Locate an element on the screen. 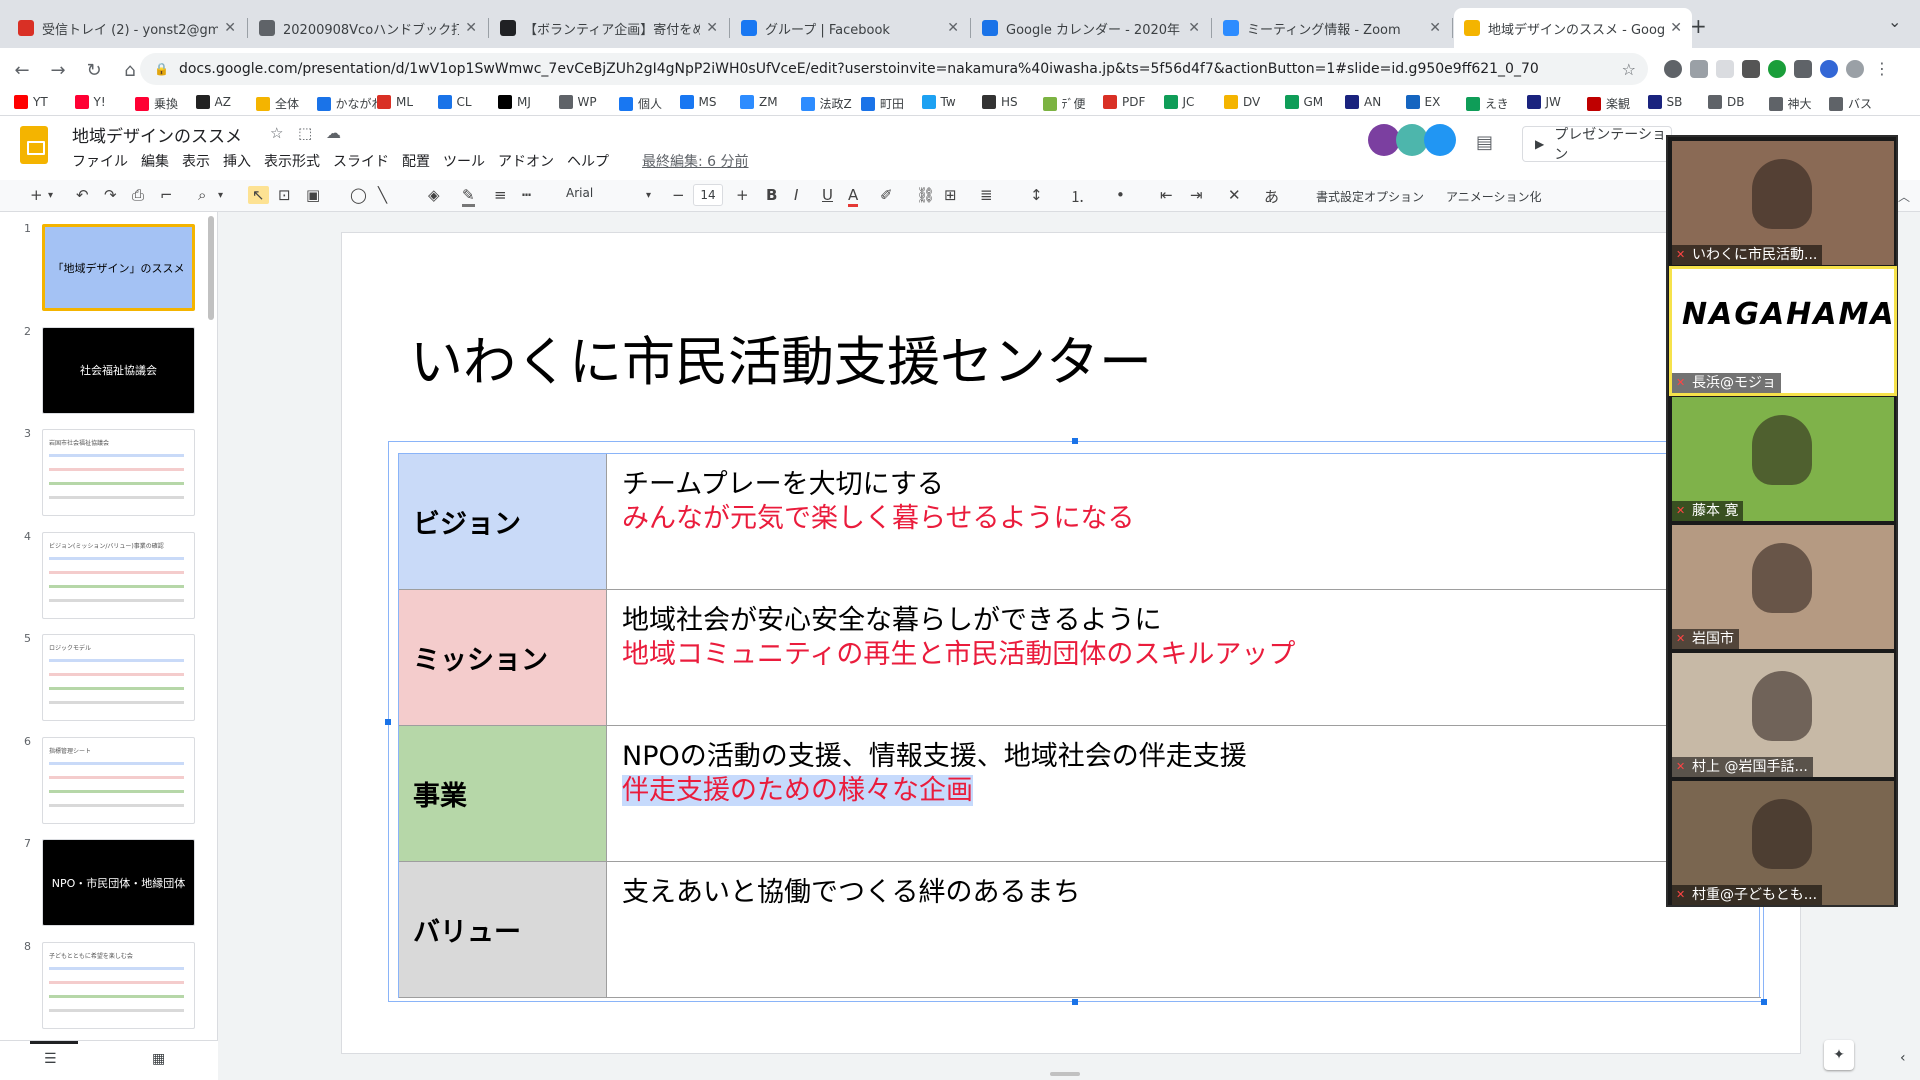 The image size is (1920, 1080). redo-icon: ↷ is located at coordinates (110, 195).